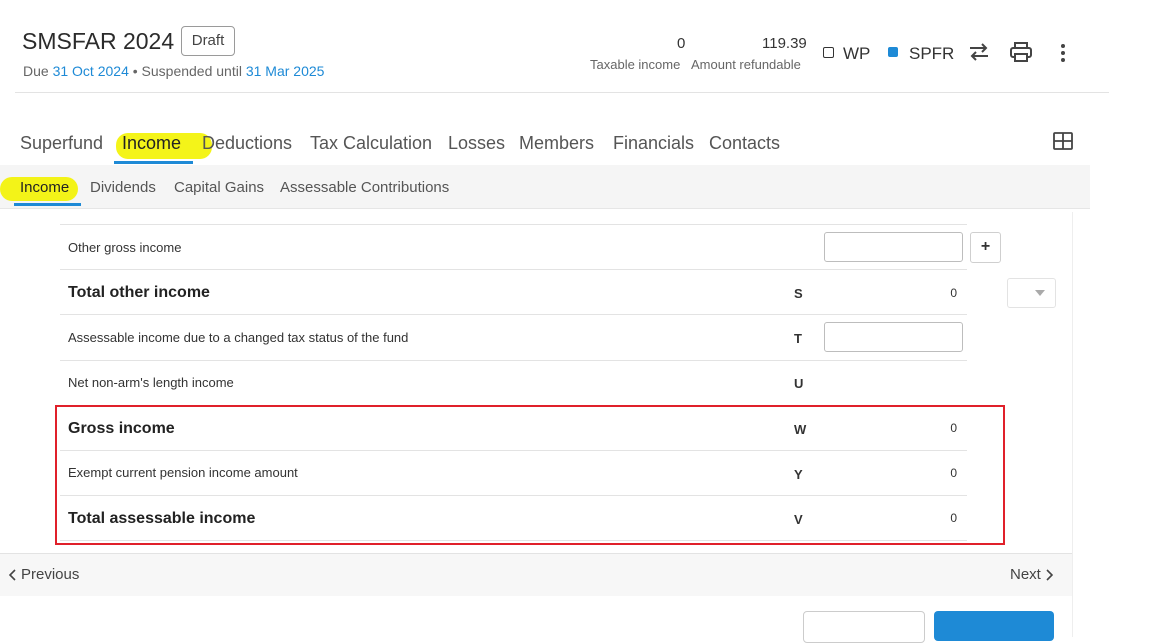  I want to click on spfr-indicator, so click(893, 52).